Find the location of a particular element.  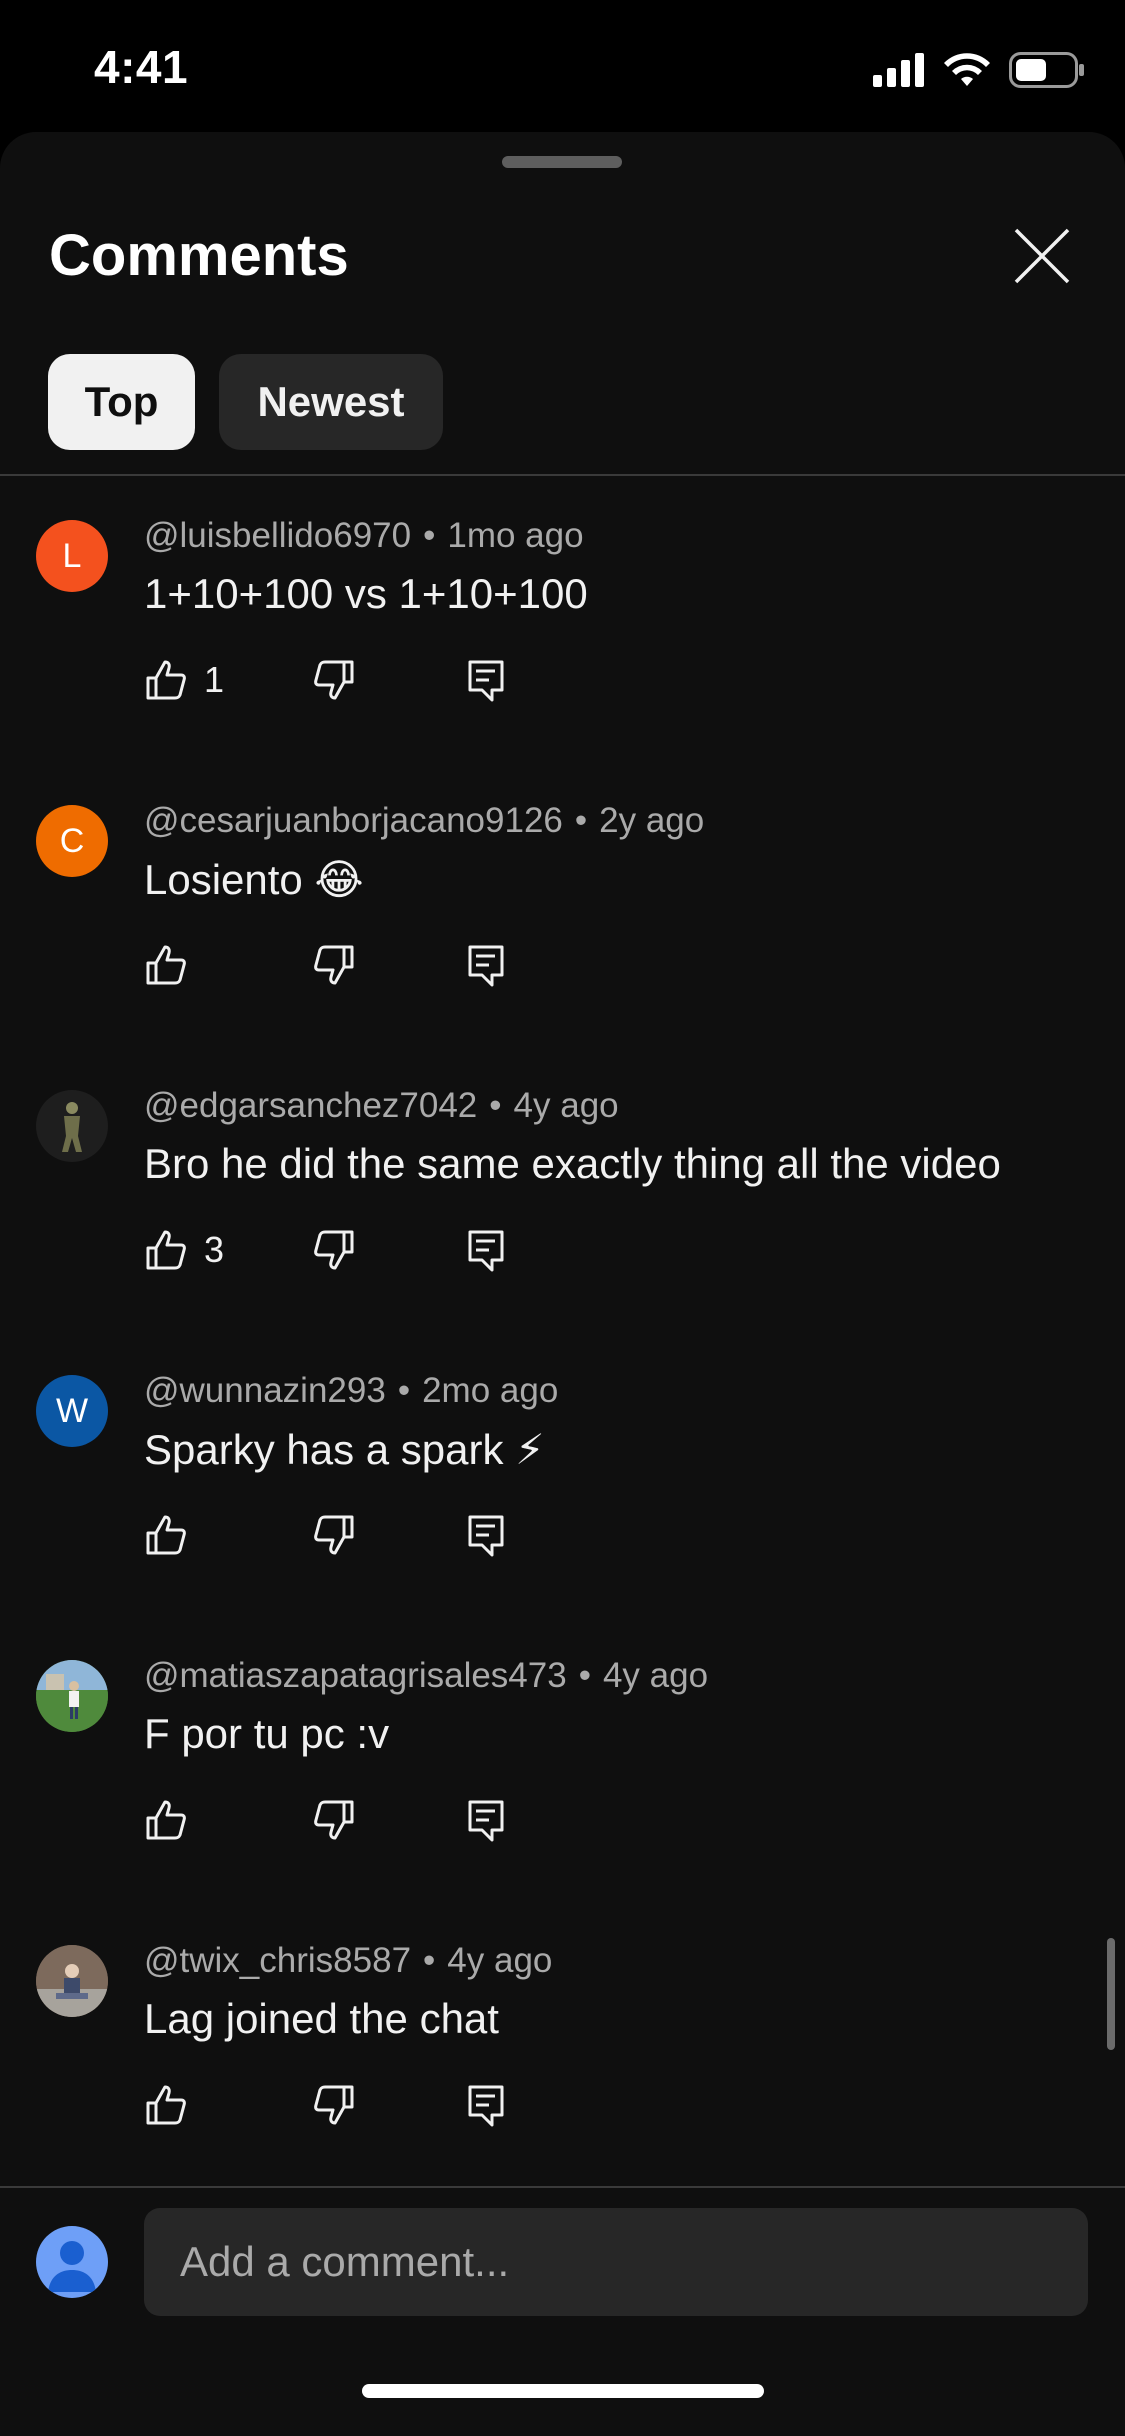

comment-meta: @luisbellido6970 • 1mo ago is located at coordinates (364, 536).